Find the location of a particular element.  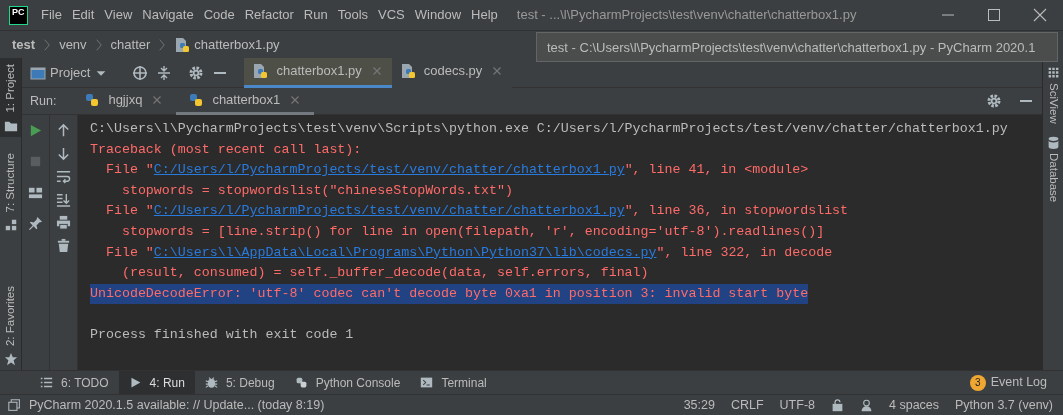

run-tab: hgjjxq is located at coordinates (124, 101).